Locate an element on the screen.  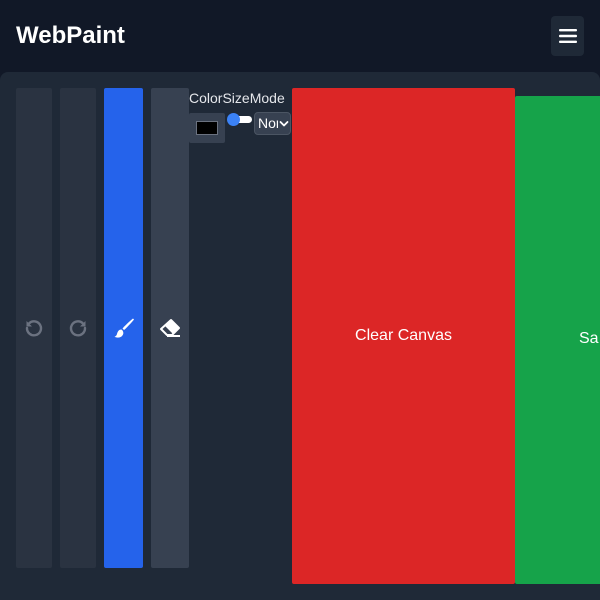
eraser-button is located at coordinates (170, 328).